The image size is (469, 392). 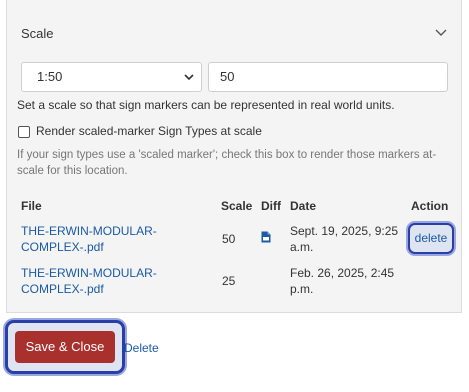 What do you see at coordinates (344, 231) in the screenshot?
I see `row-date-line: Sept. 19, 2025, 9:25` at bounding box center [344, 231].